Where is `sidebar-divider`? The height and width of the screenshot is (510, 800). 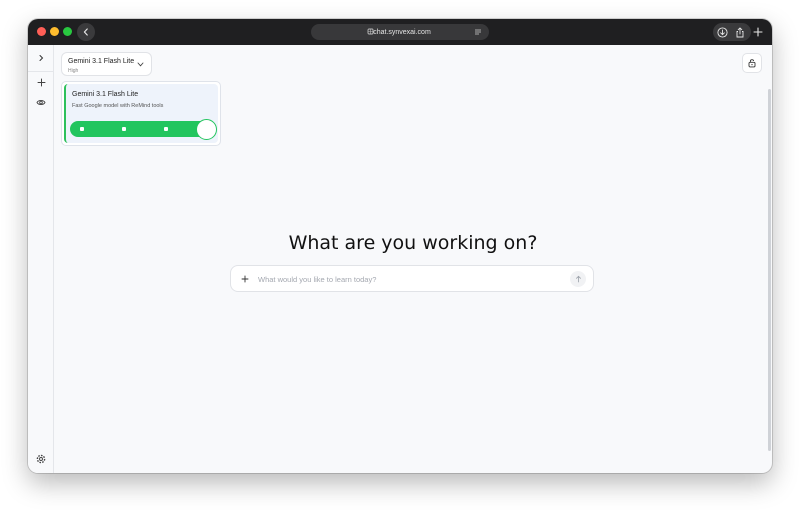
sidebar-divider is located at coordinates (41, 71).